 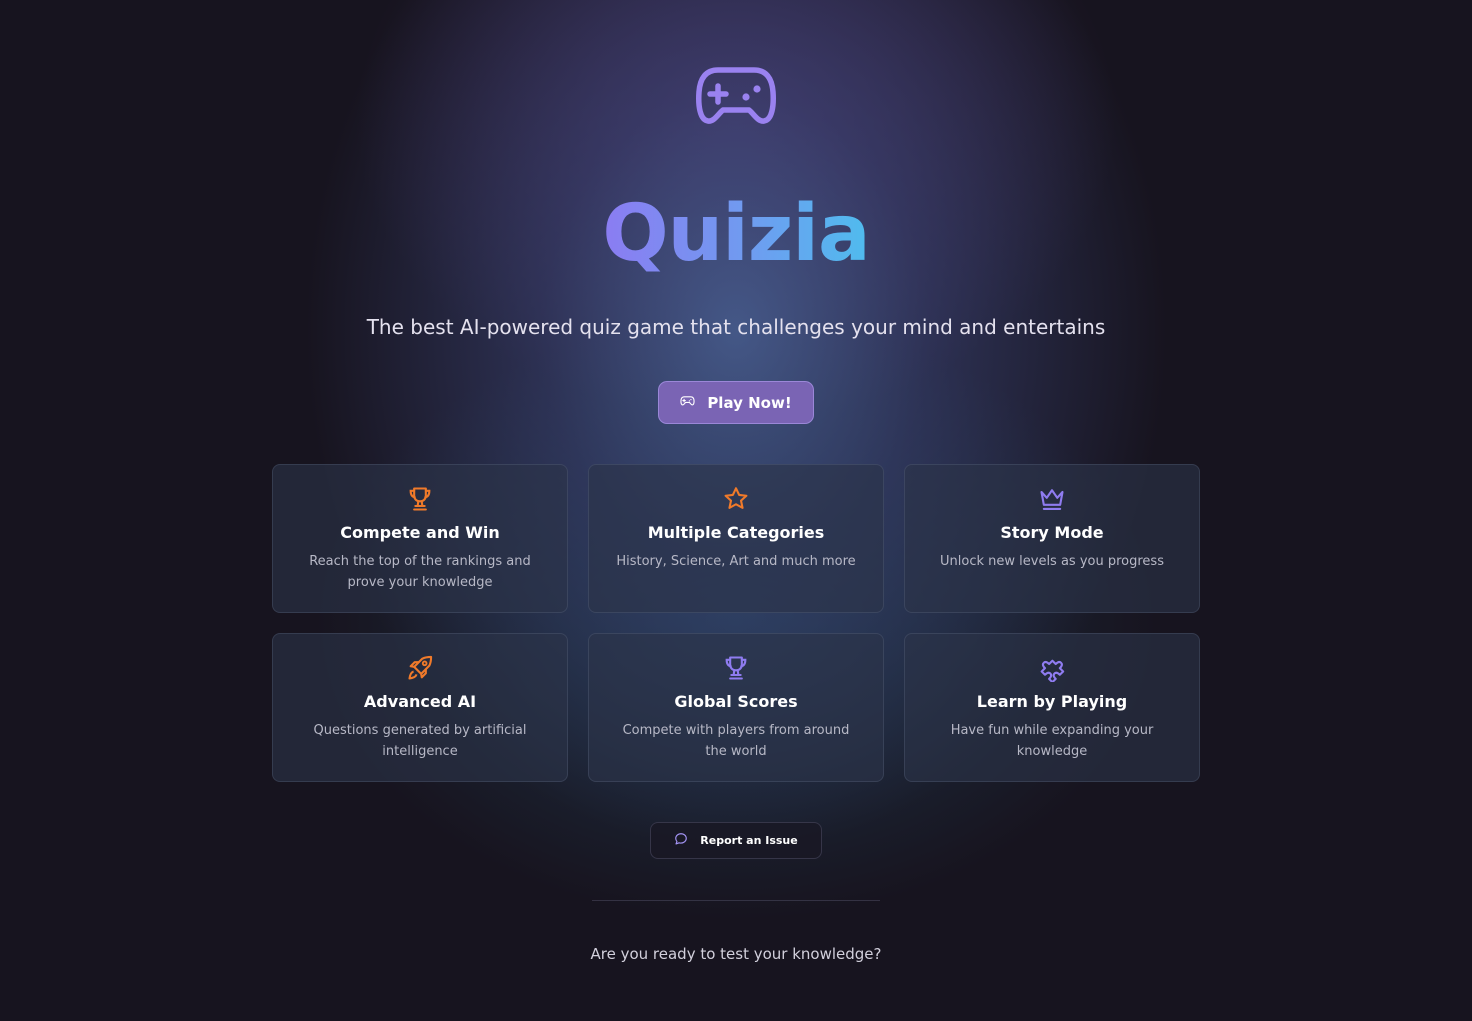 I want to click on app-title-text: Quizia, so click(x=736, y=234).